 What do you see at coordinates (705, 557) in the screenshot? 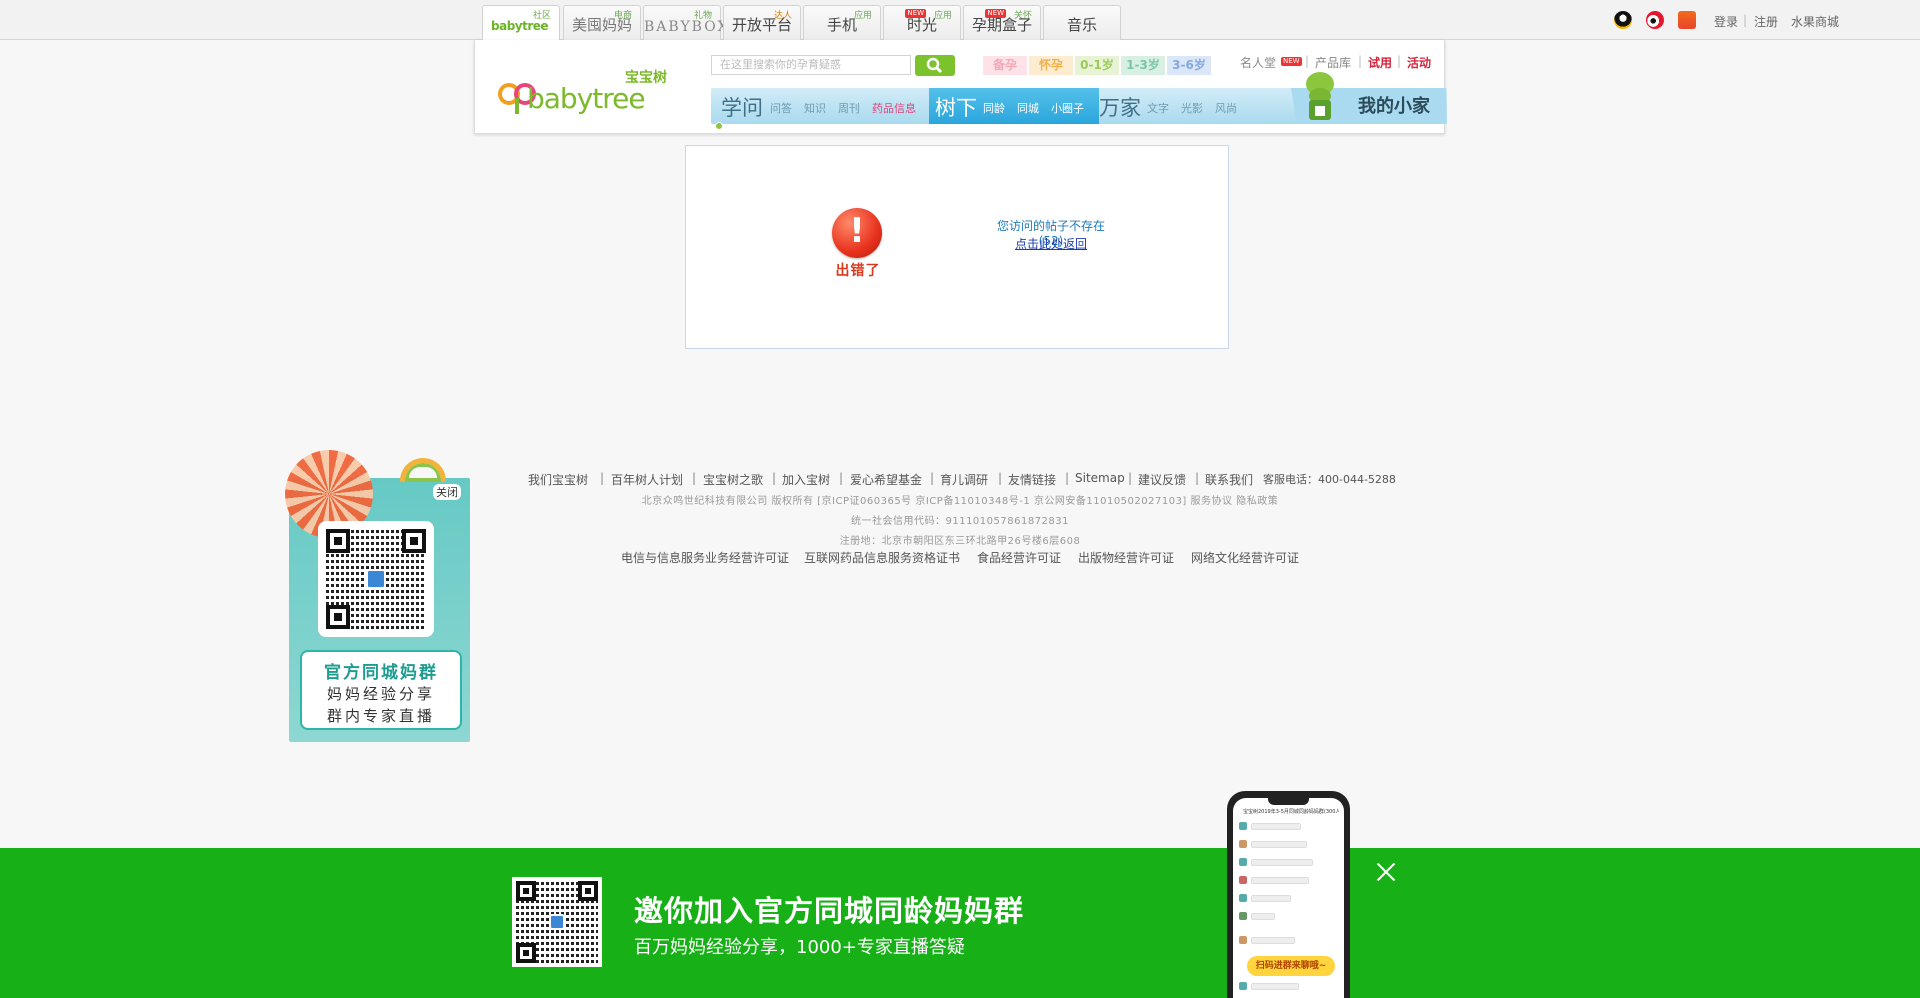
I see `license-link: 电信与信息服务业务经营许可证` at bounding box center [705, 557].